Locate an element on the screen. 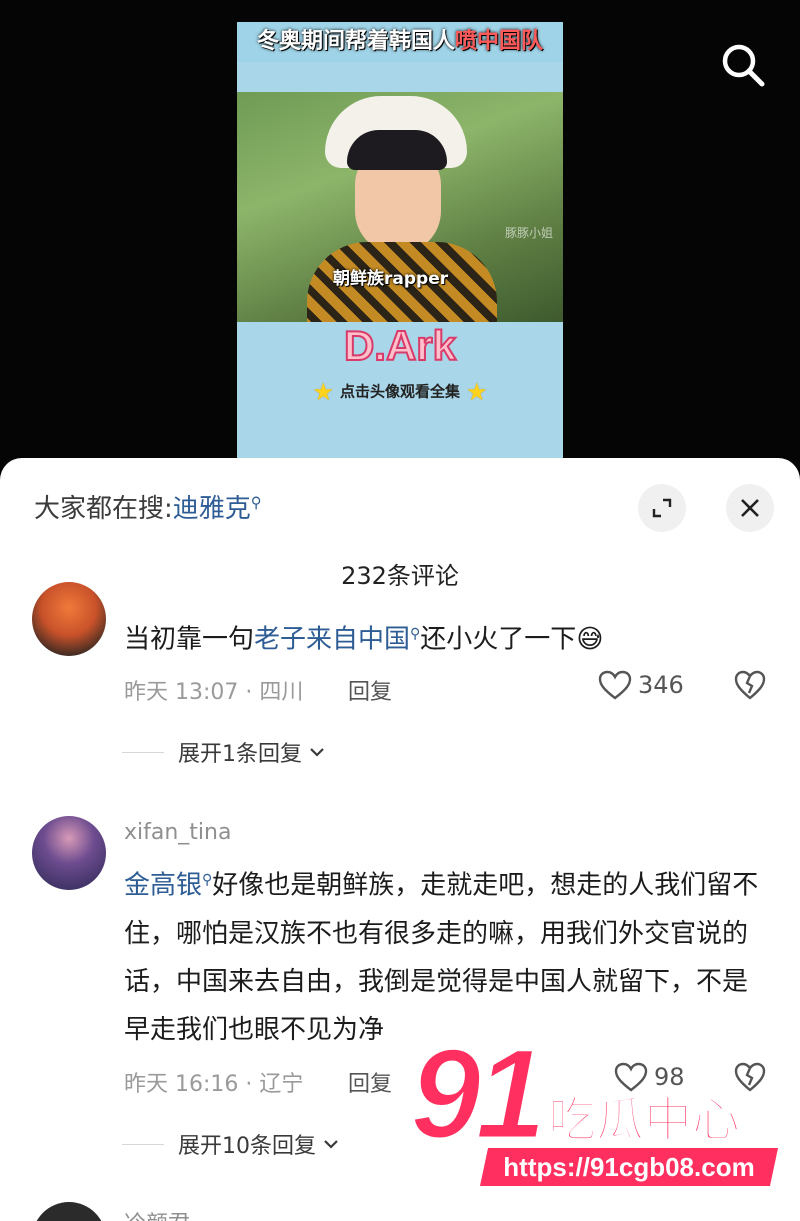 The width and height of the screenshot is (800, 1221). close-icon is located at coordinates (750, 508).